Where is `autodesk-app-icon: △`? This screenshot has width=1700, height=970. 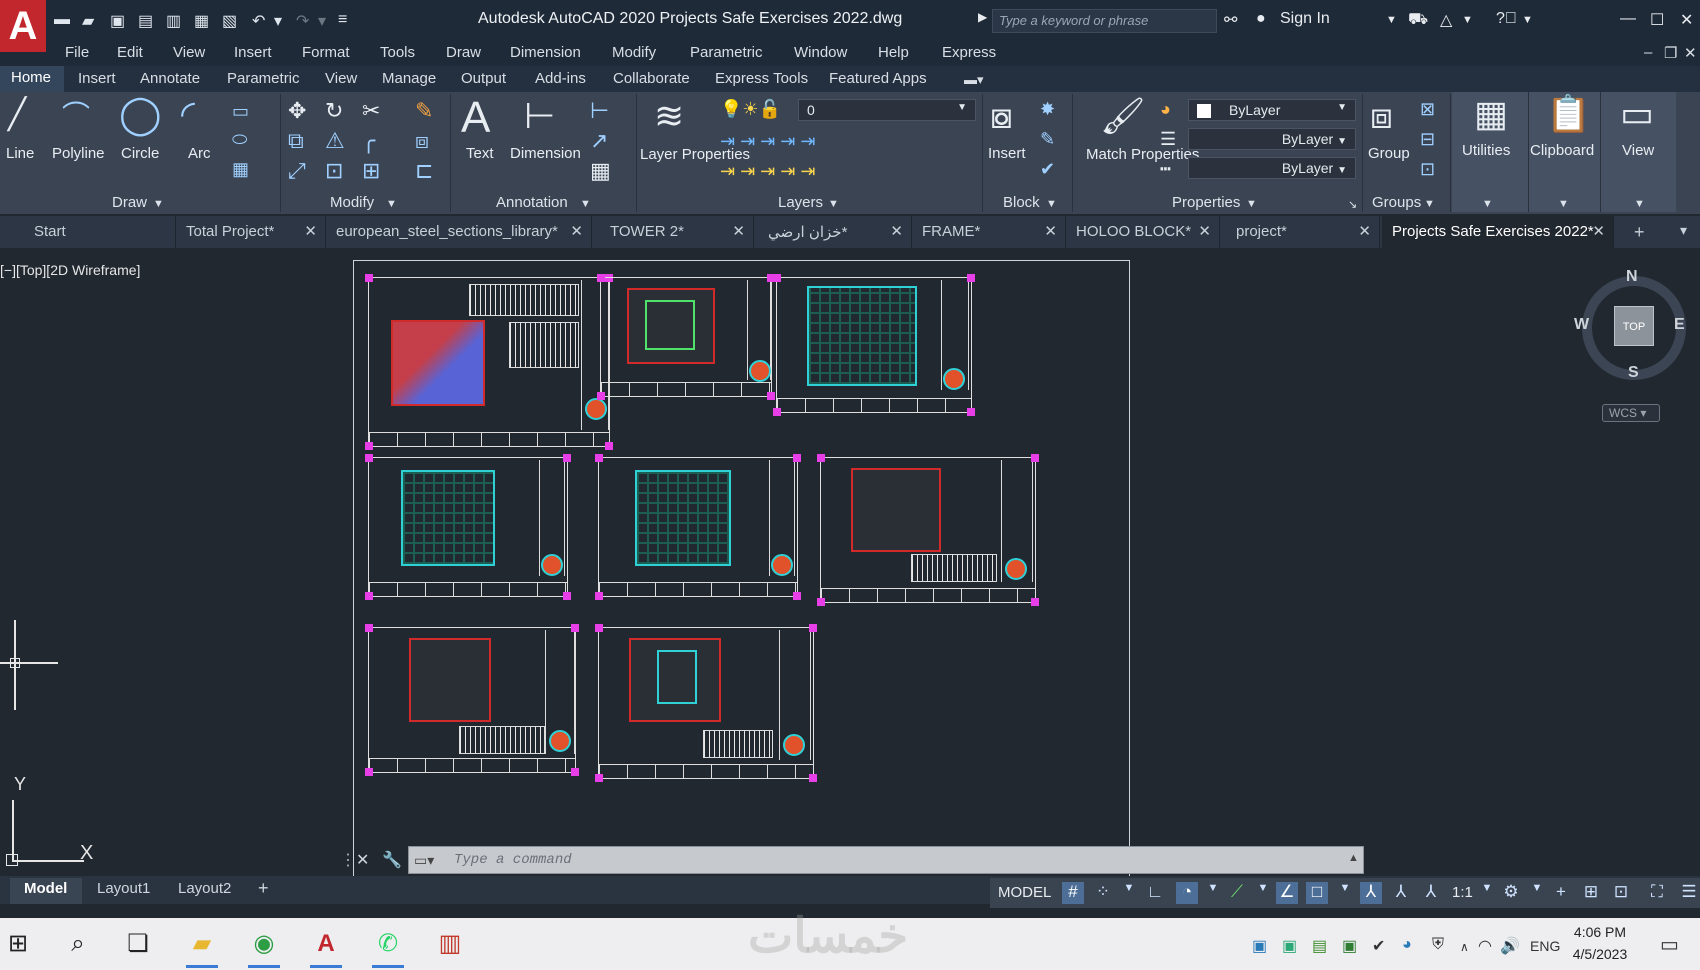
autodesk-app-icon: △ is located at coordinates (1446, 20).